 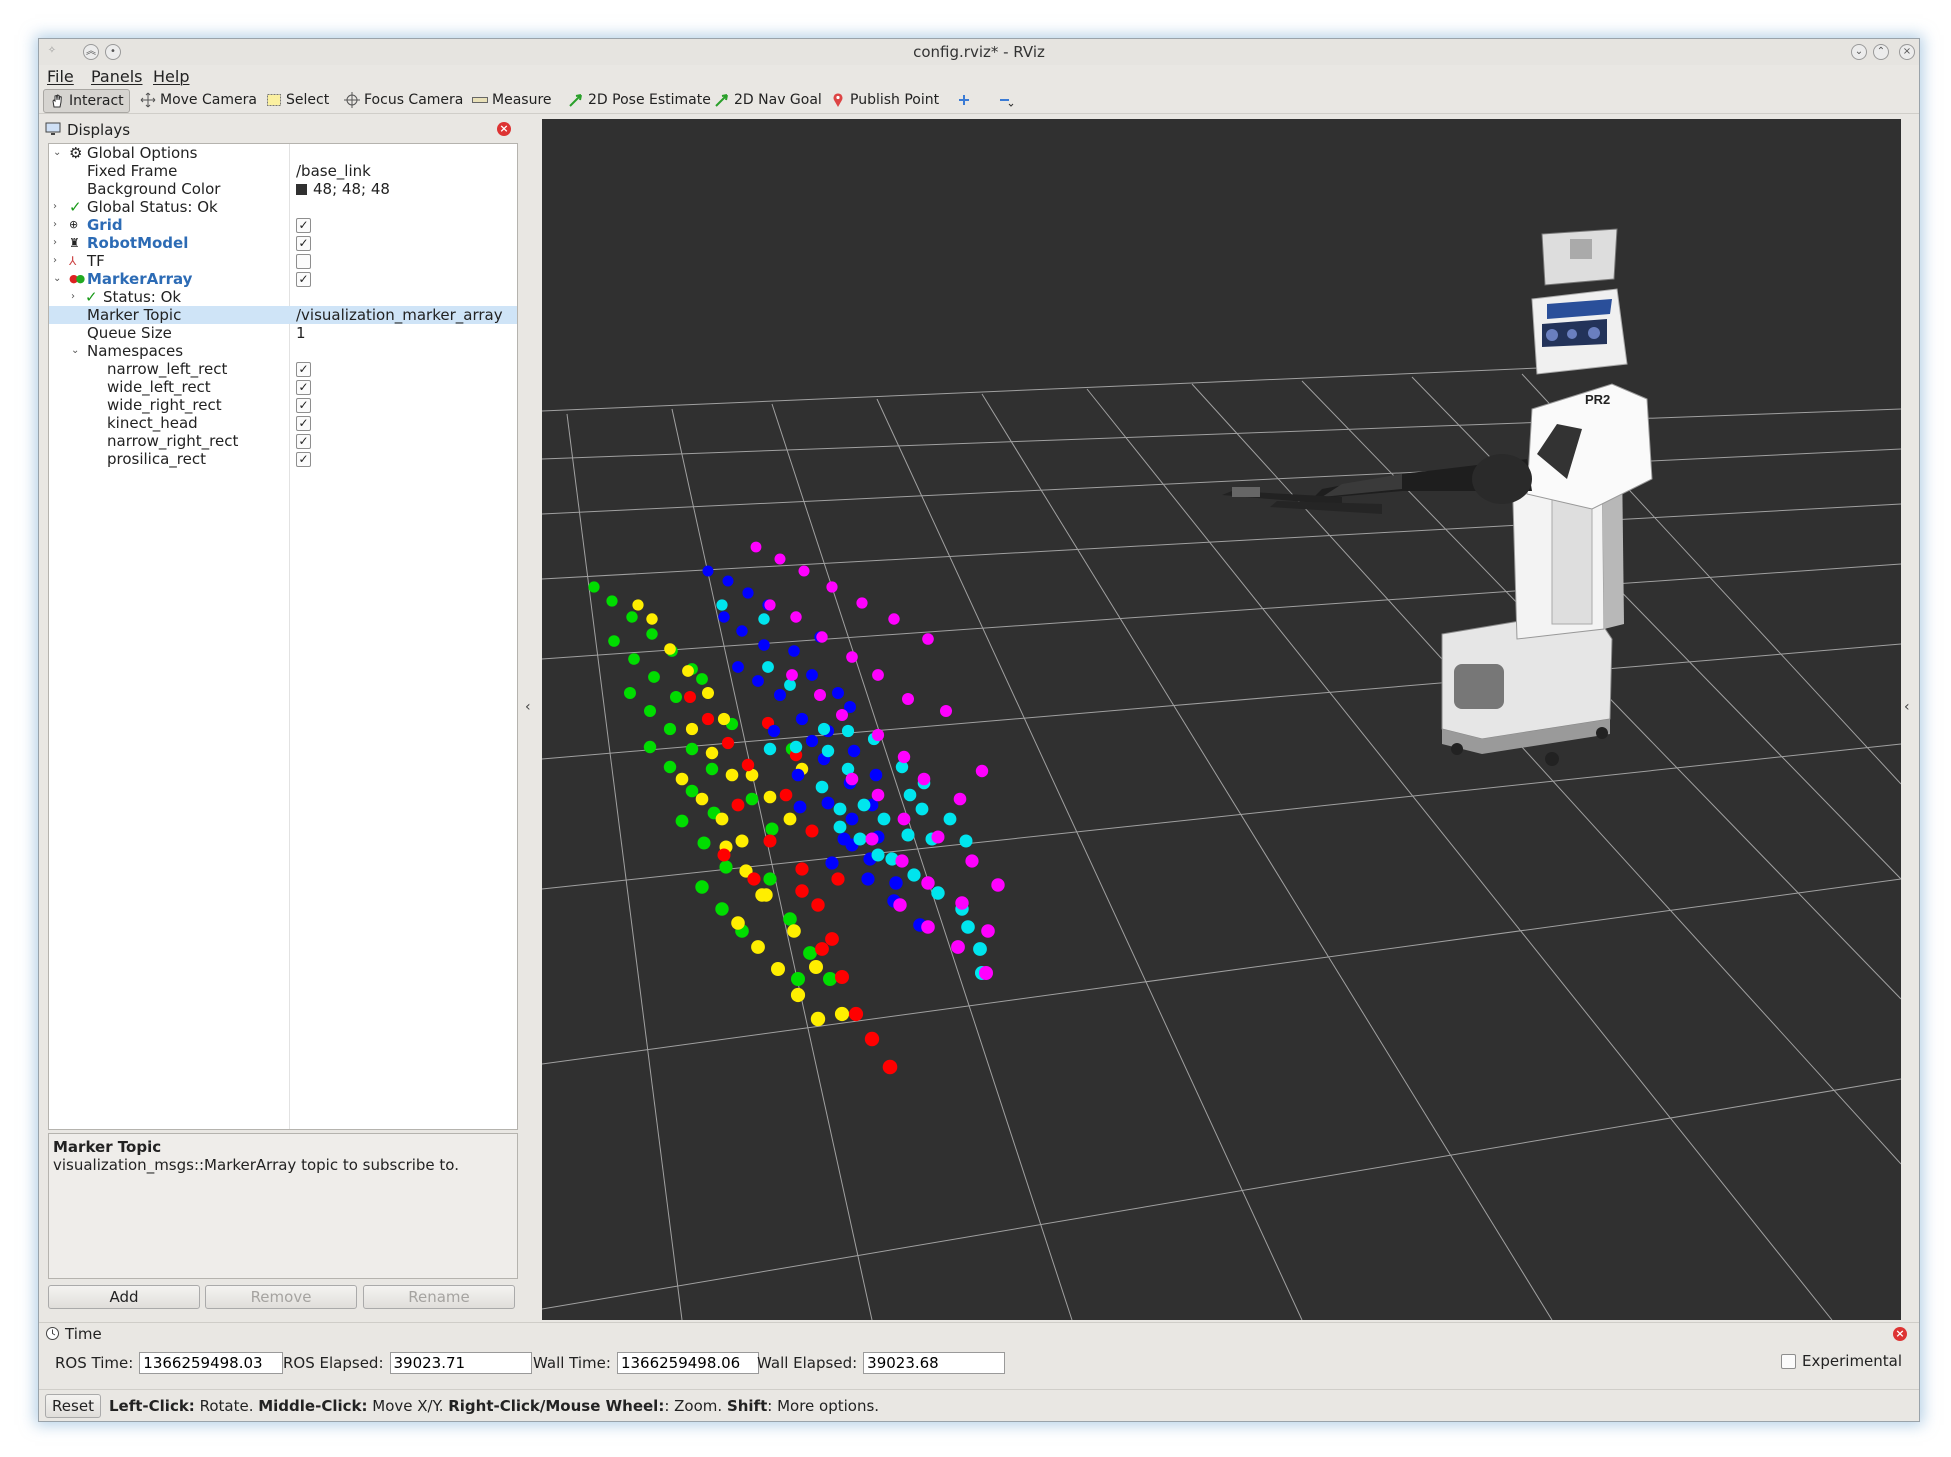 What do you see at coordinates (687, 1363) in the screenshot?
I see `wall-time-input` at bounding box center [687, 1363].